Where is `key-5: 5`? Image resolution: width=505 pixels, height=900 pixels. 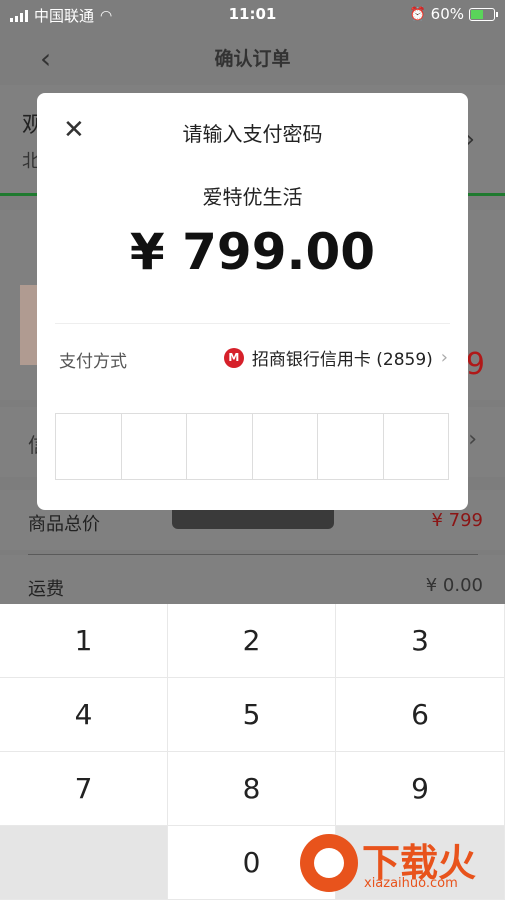 key-5: 5 is located at coordinates (252, 715).